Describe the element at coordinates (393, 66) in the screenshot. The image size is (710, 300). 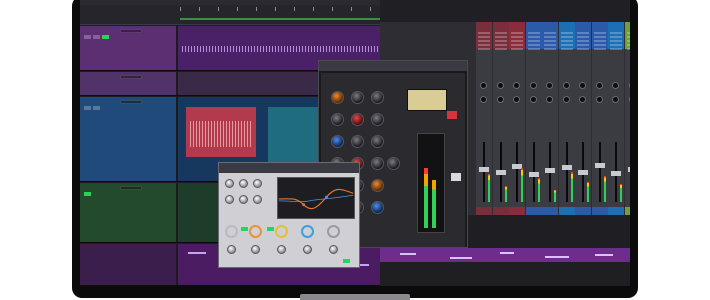
I see `plugin-titlebar` at that location.